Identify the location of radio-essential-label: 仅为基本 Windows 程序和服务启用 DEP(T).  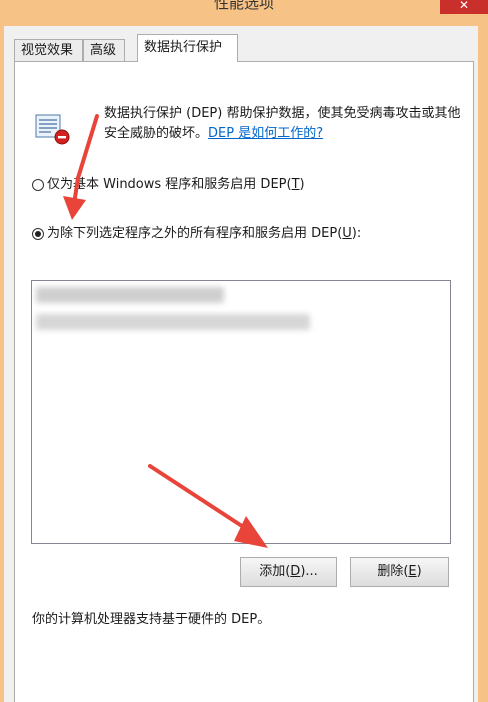
(176, 184).